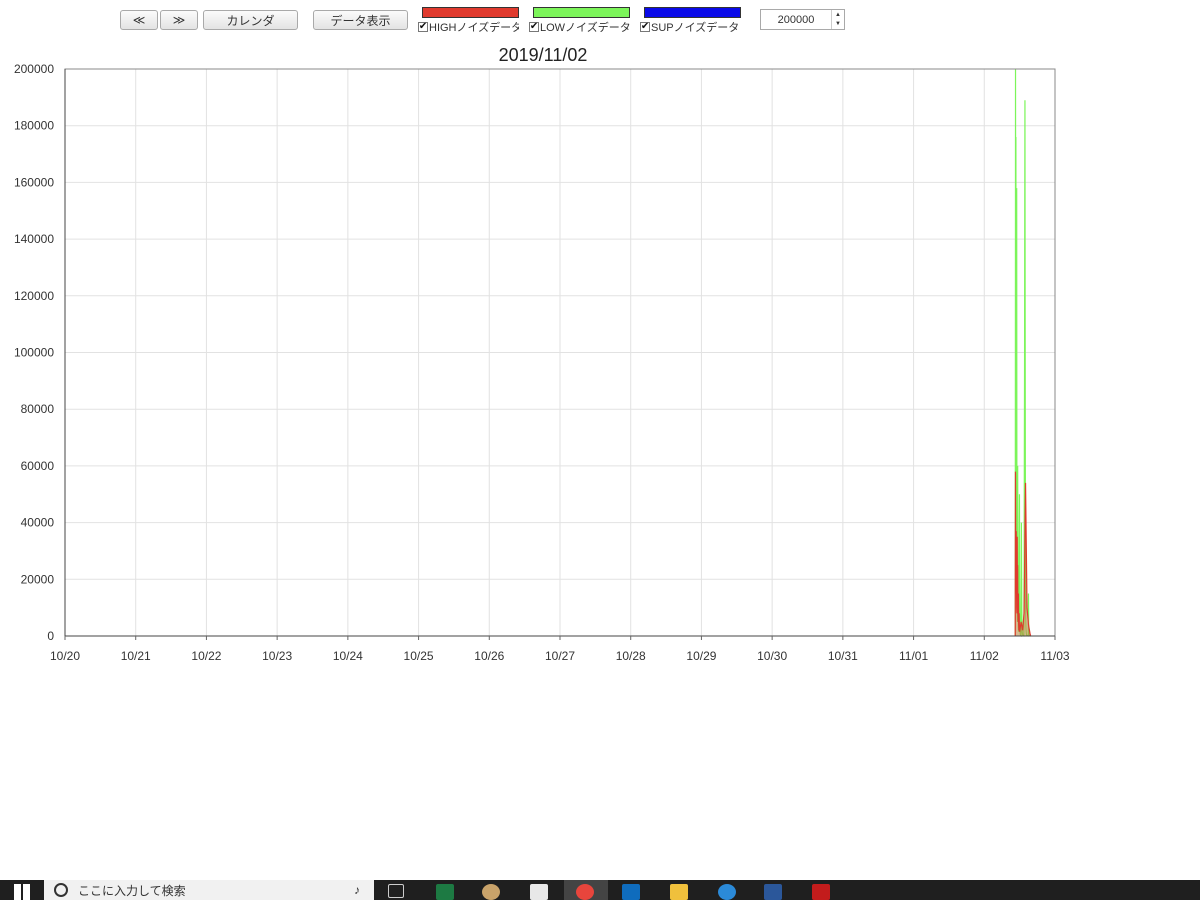 The image size is (1200, 900). I want to click on taskbar-search: ここに入力して検索 ♪, so click(209, 890).